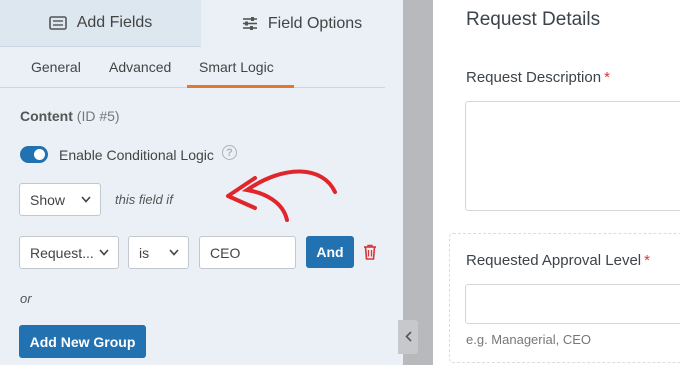  Describe the element at coordinates (533, 19) in the screenshot. I see `section-title: Request Details` at that location.